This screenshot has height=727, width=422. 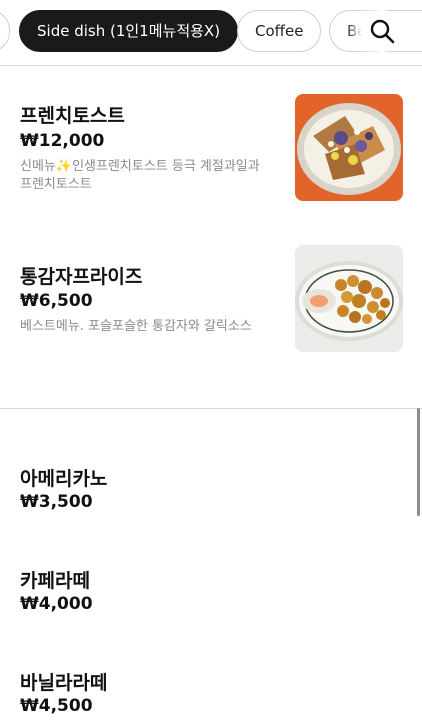 What do you see at coordinates (55, 581) in the screenshot?
I see `menu-item-name: 카페라떼` at bounding box center [55, 581].